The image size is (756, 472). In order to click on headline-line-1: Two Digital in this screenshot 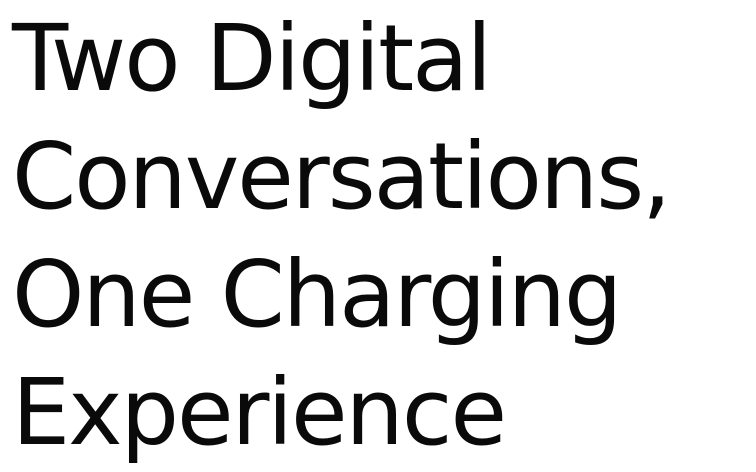, I will do `click(252, 58)`.